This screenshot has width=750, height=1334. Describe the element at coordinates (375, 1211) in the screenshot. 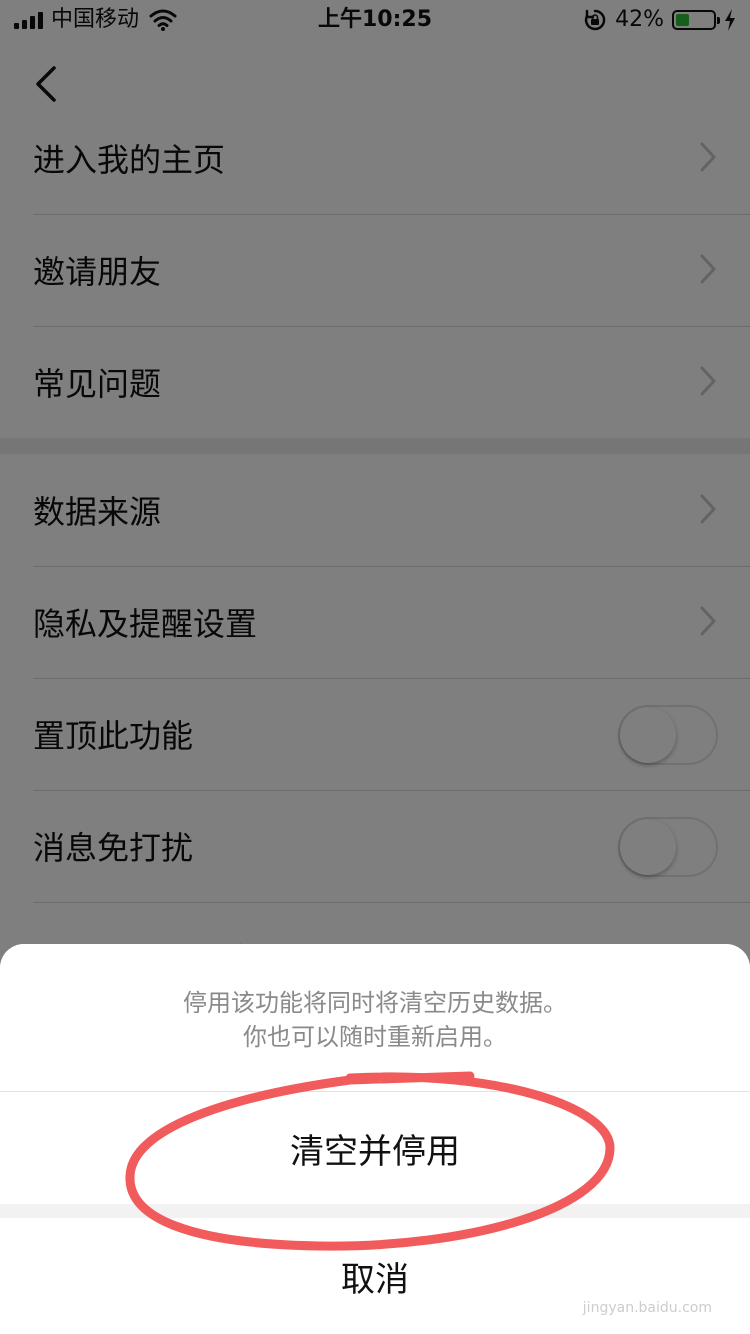

I see `sheet-separator` at that location.